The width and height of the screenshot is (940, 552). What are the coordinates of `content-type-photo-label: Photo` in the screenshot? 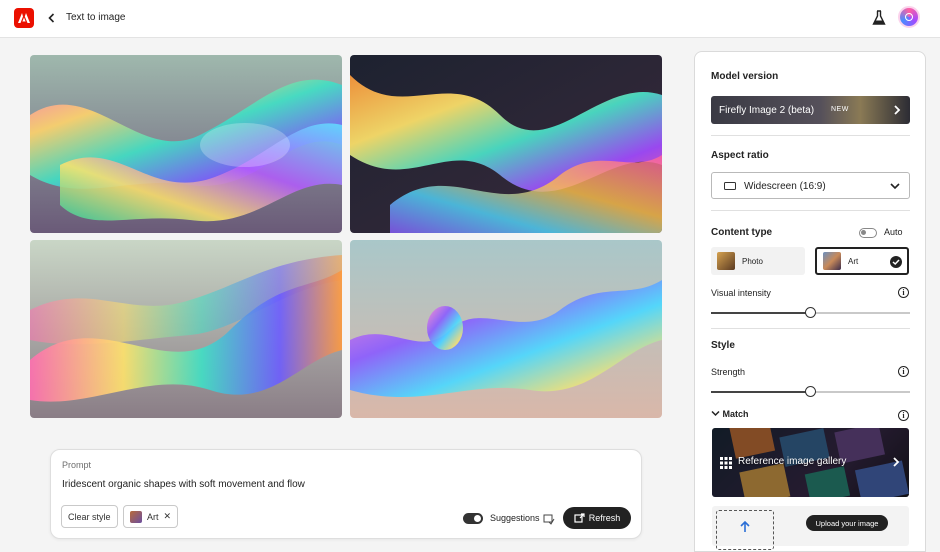 It's located at (752, 261).